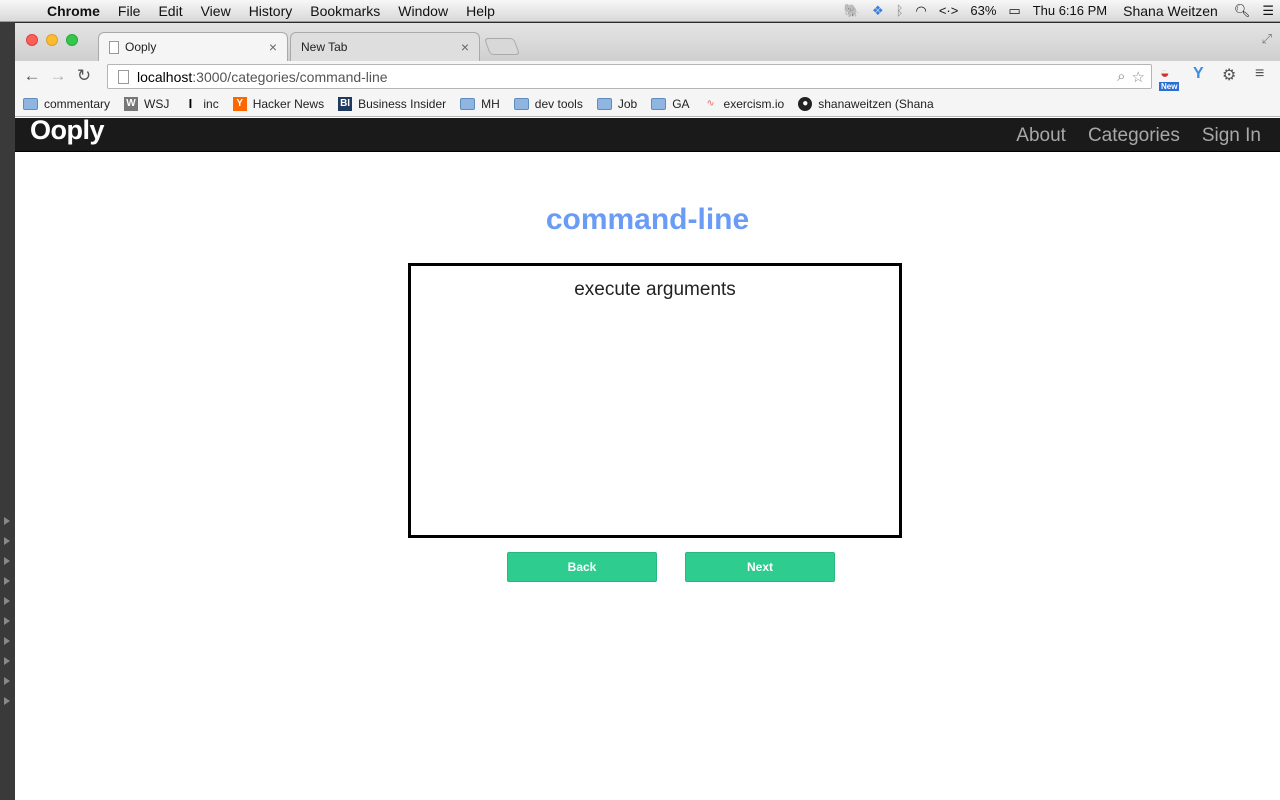  I want to click on wifi-icon: ◠, so click(921, 11).